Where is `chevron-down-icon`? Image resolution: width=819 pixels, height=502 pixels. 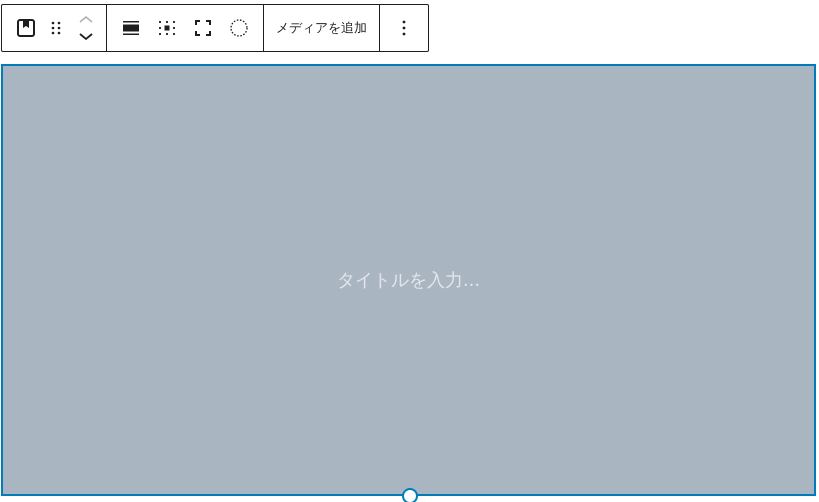
chevron-down-icon is located at coordinates (86, 37).